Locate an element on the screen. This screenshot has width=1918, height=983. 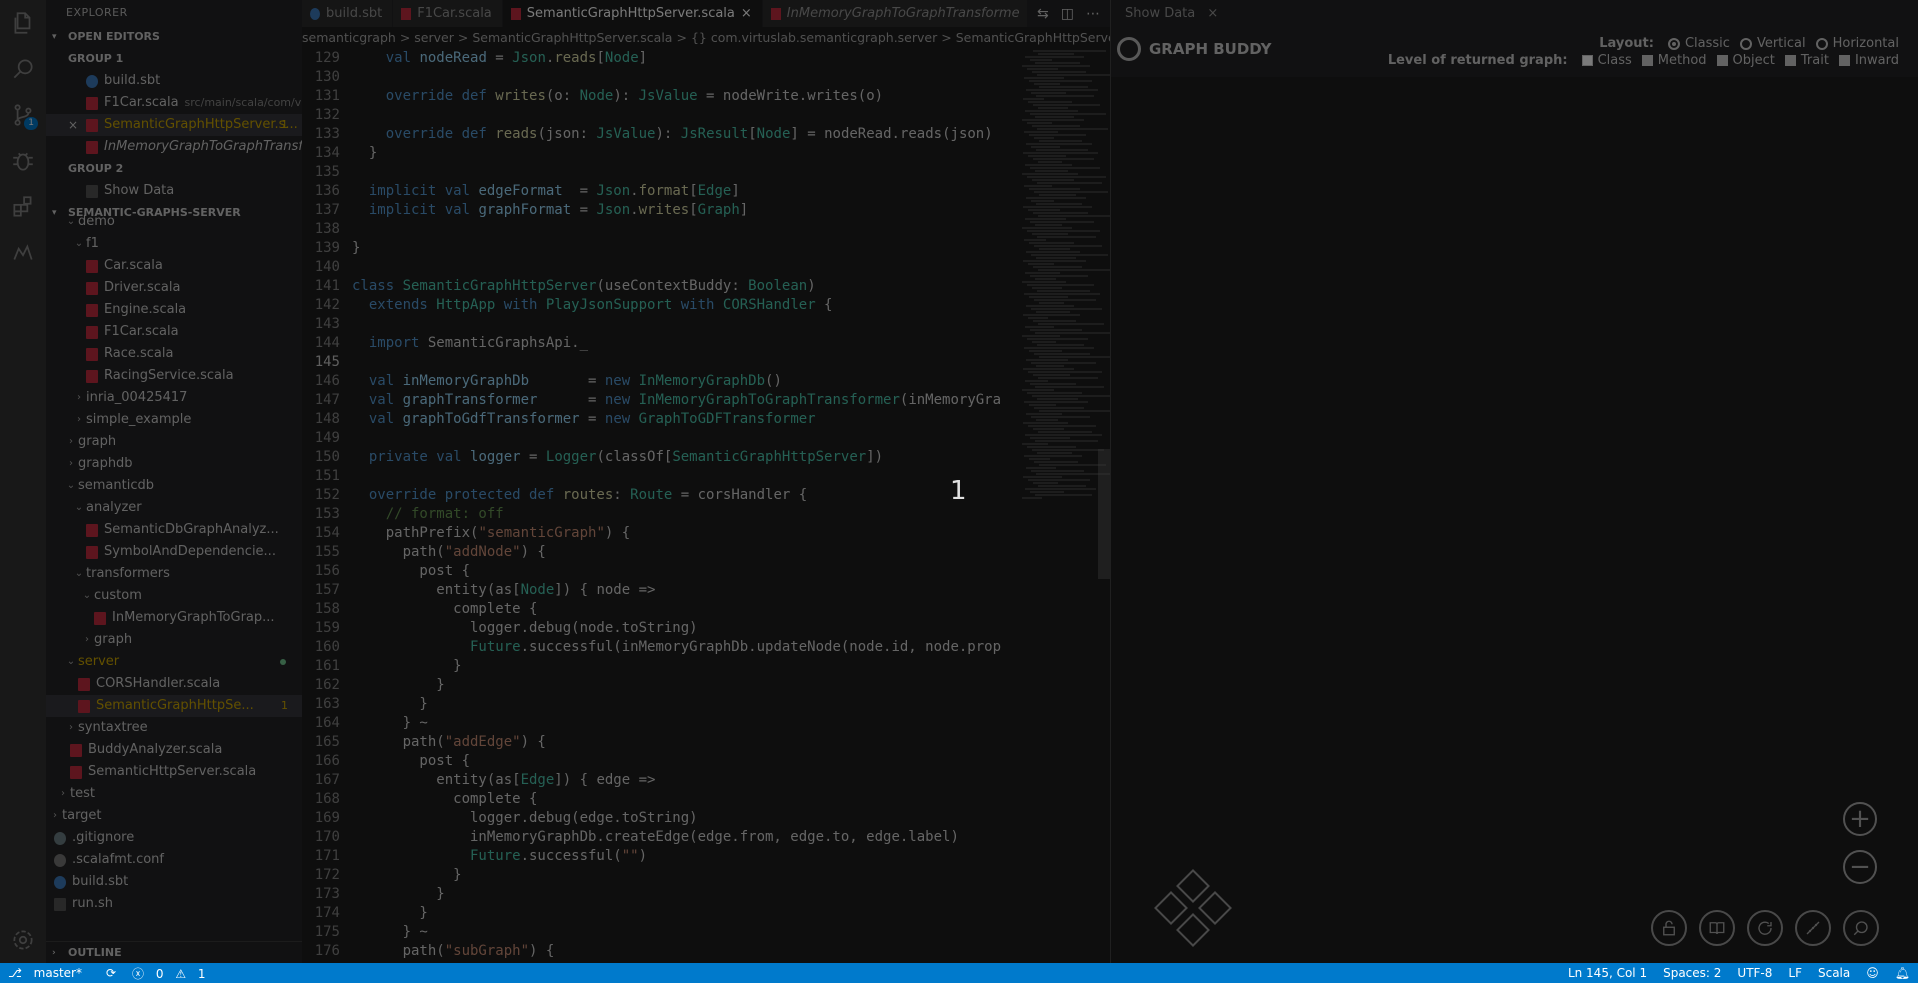
tree-item: Engine.scala is located at coordinates (174, 310).